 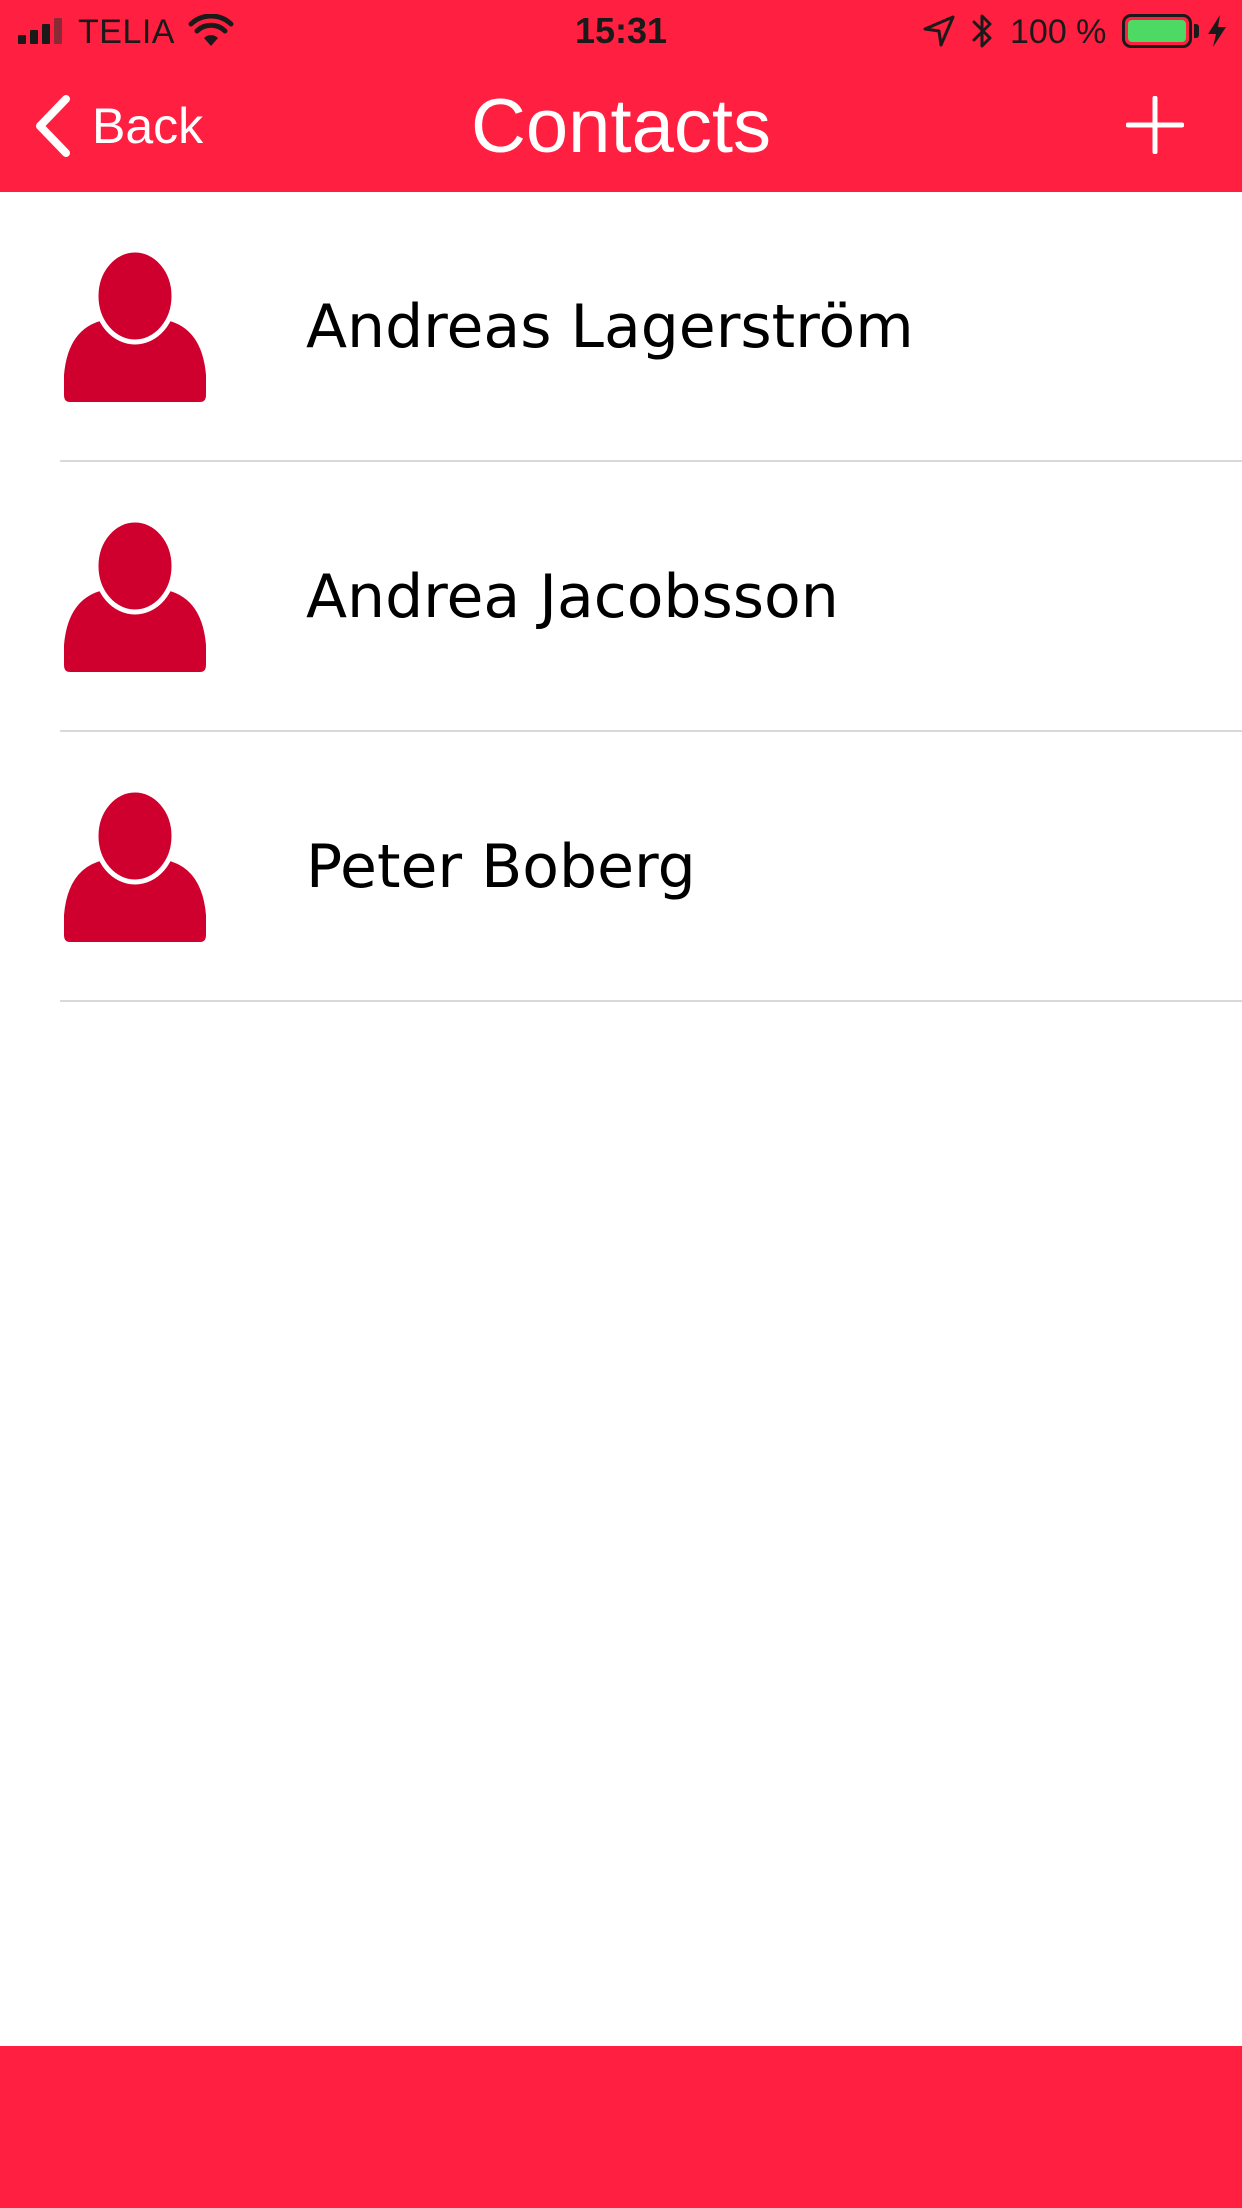 What do you see at coordinates (501, 867) in the screenshot?
I see `contact-name: Peter Boberg` at bounding box center [501, 867].